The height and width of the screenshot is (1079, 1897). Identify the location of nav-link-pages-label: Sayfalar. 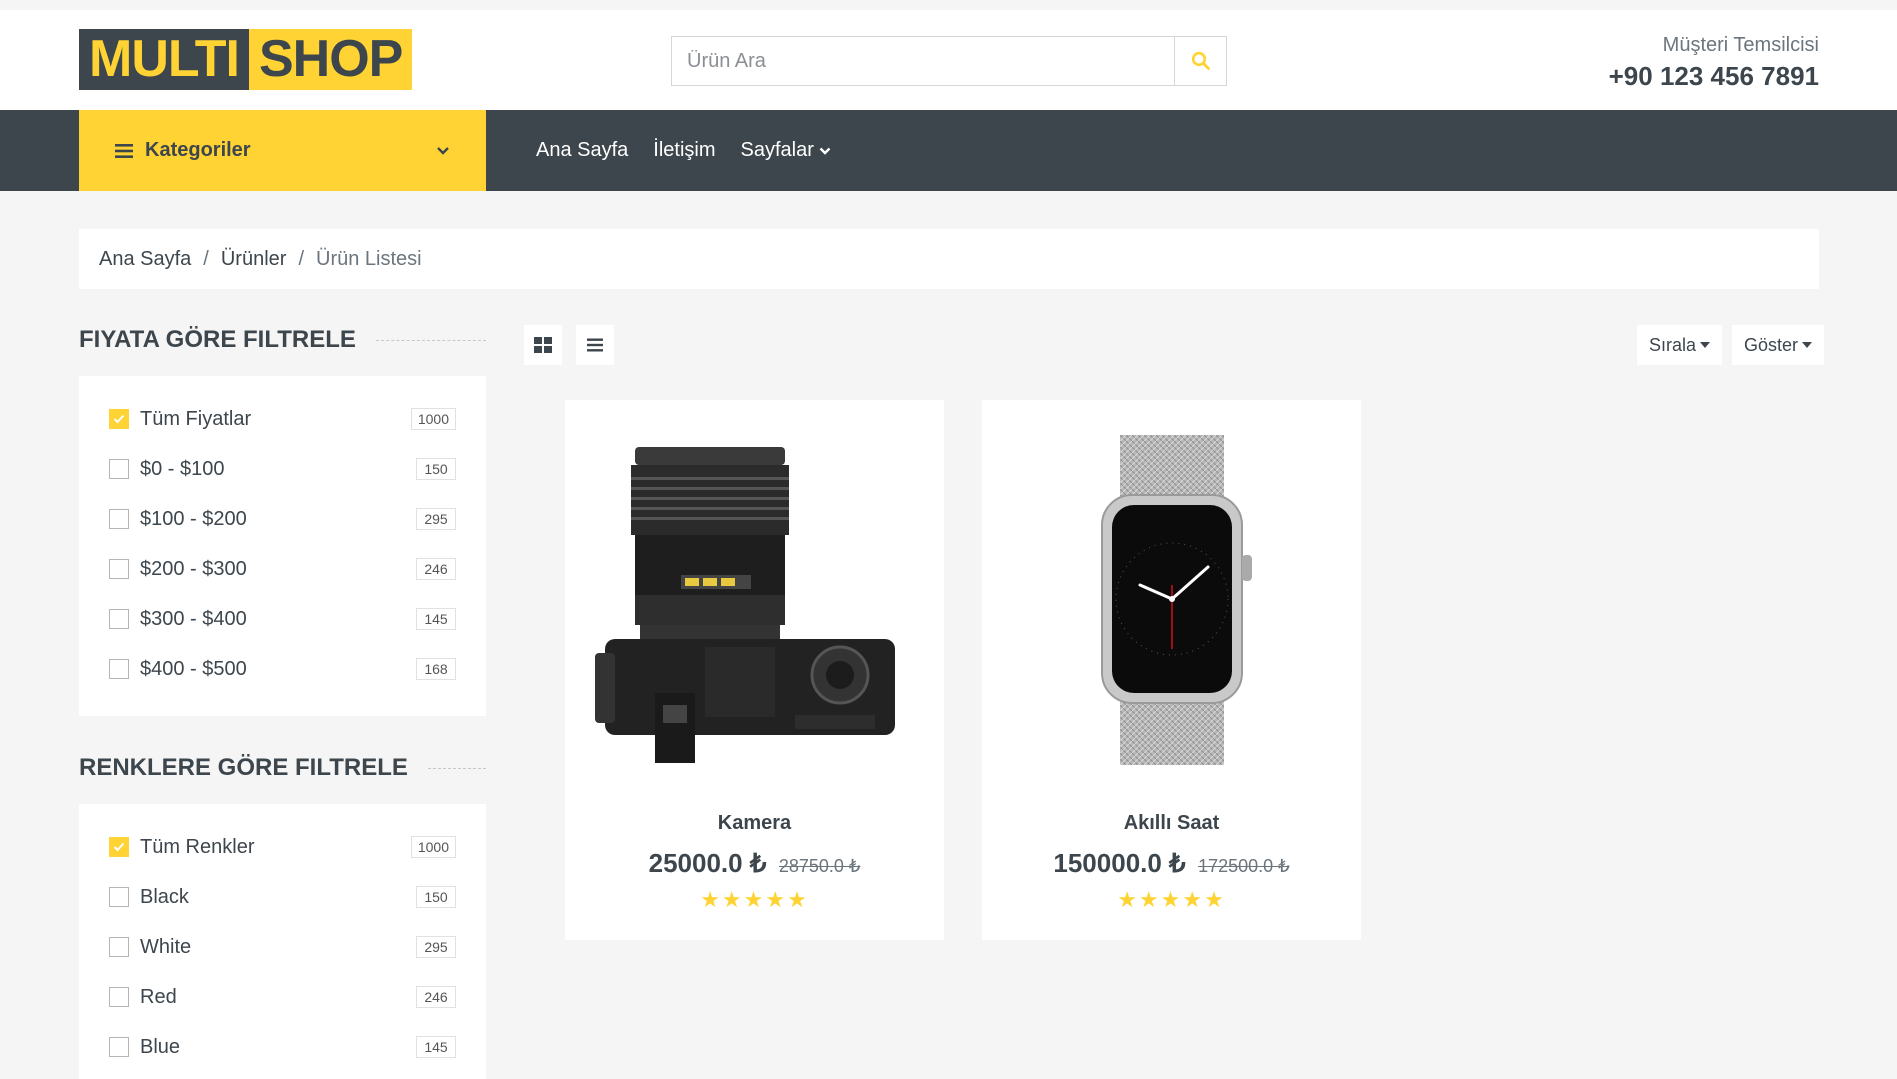
(777, 150).